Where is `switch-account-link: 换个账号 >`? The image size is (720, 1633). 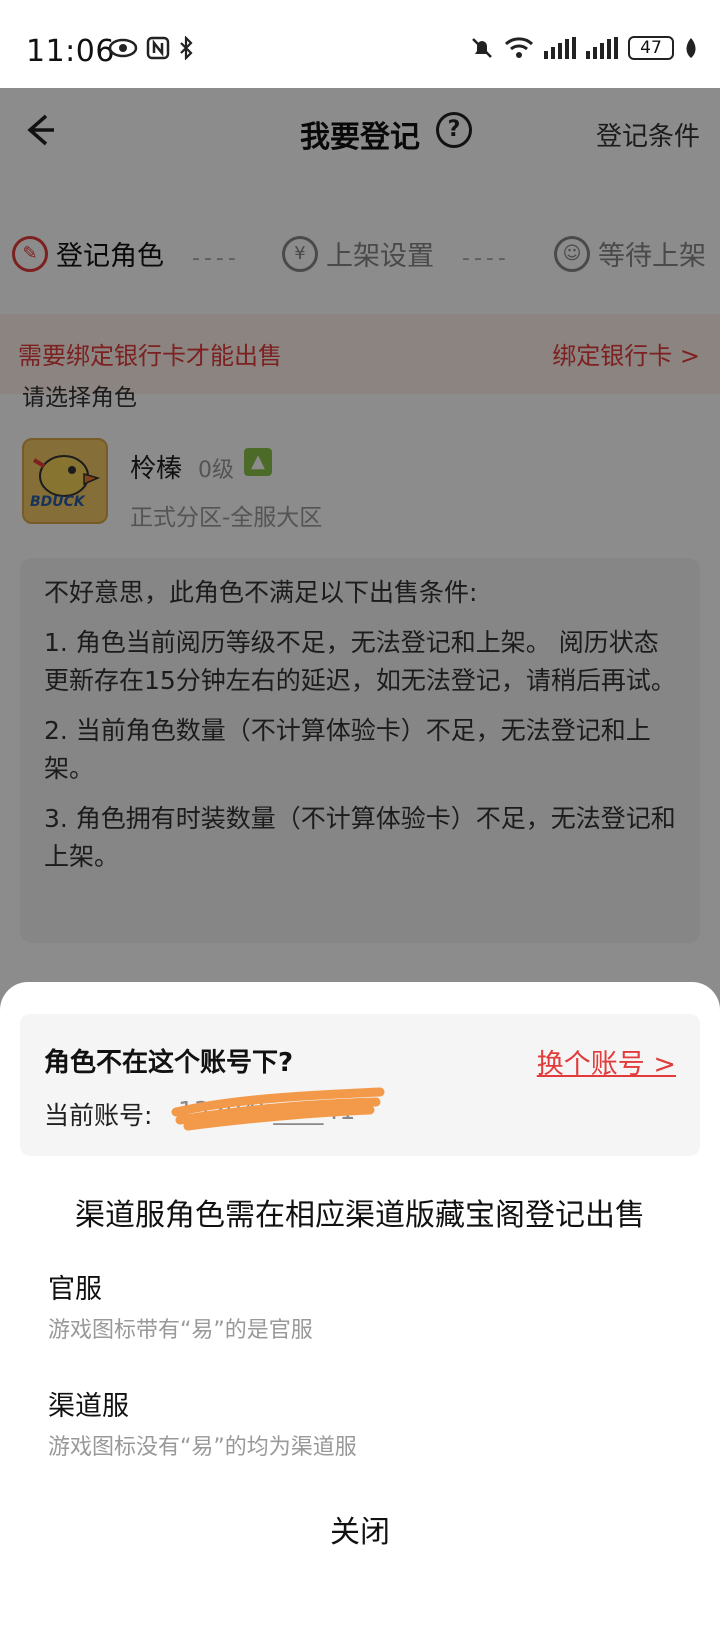 switch-account-link: 换个账号 > is located at coordinates (606, 1061).